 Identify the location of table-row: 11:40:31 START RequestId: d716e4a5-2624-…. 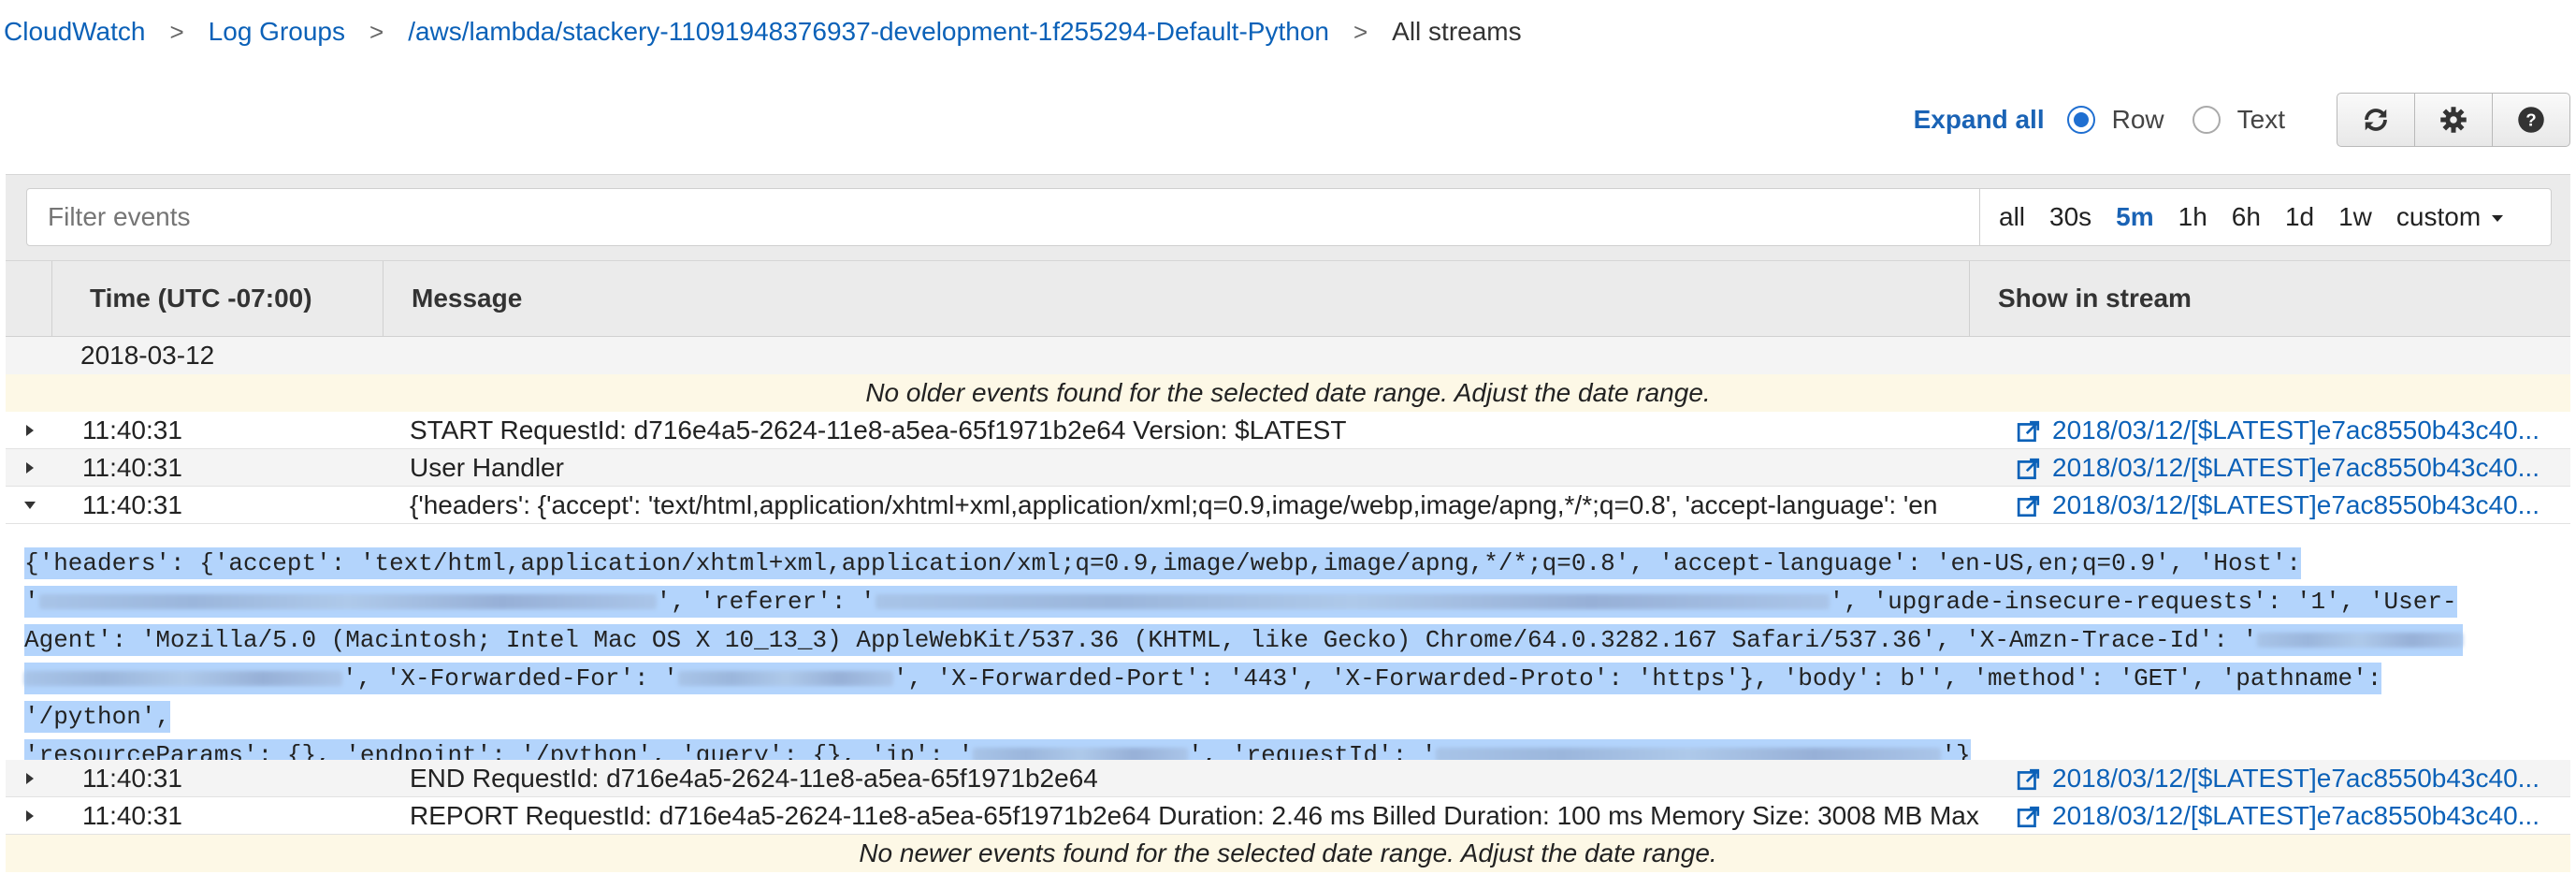
(1288, 430).